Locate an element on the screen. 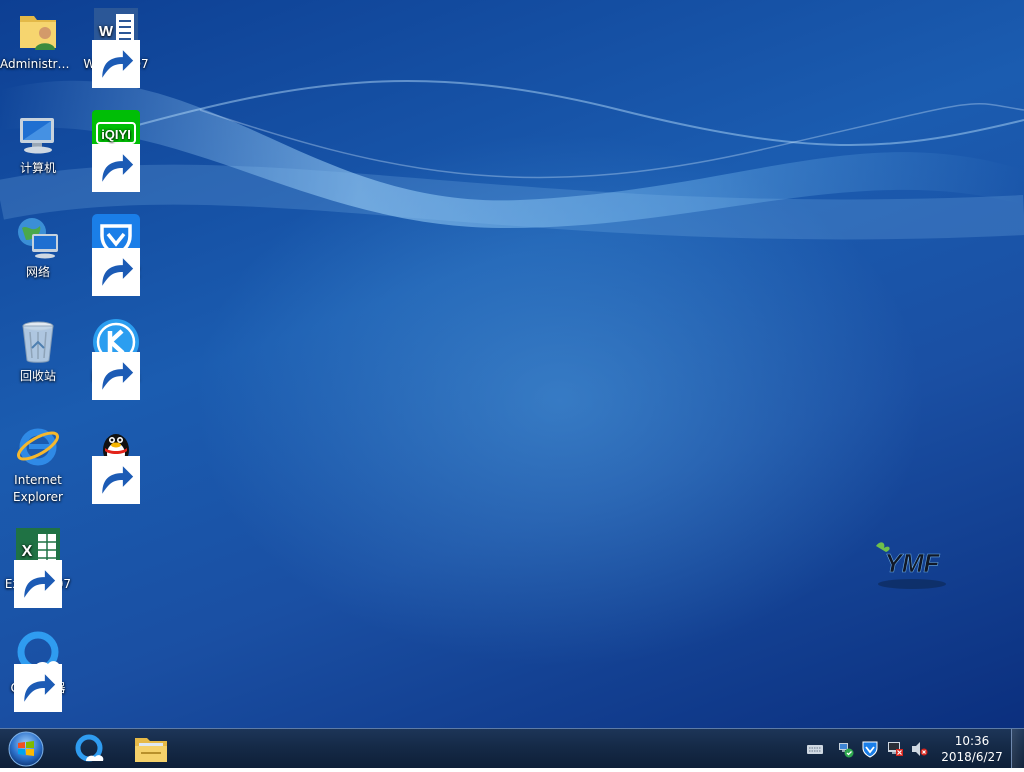 The image size is (1024, 772). desktop-icon-qq-browser: QQ浏览器 is located at coordinates (38, 668).